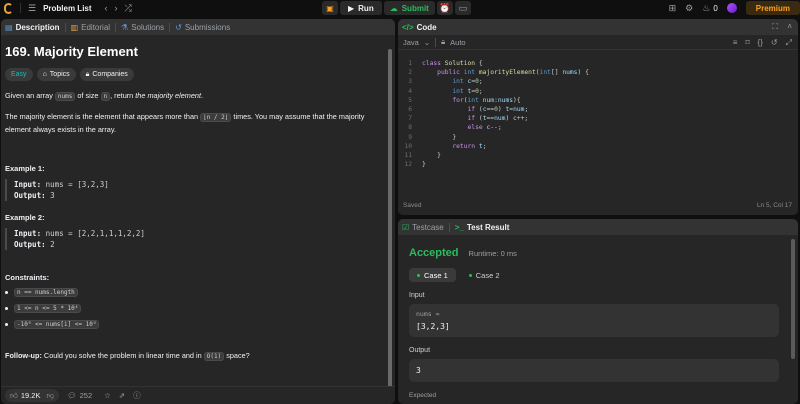 The height and width of the screenshot is (404, 800). Describe the element at coordinates (79, 395) in the screenshot. I see `comments-button: 💬︎ 252` at that location.